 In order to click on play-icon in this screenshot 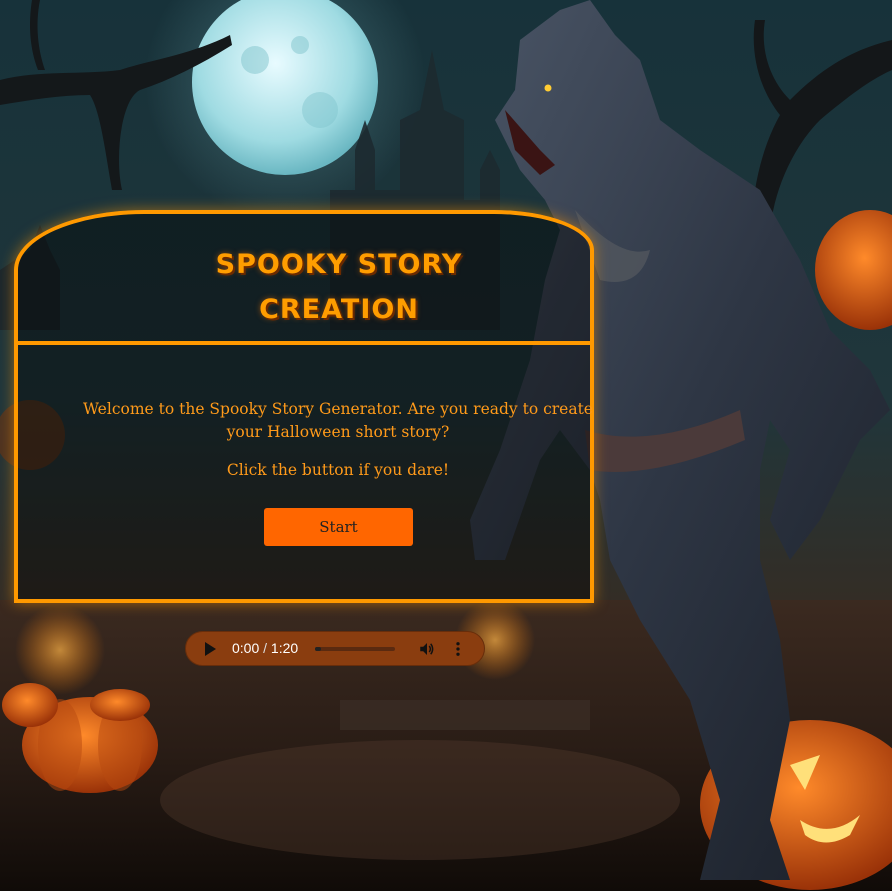, I will do `click(210, 649)`.